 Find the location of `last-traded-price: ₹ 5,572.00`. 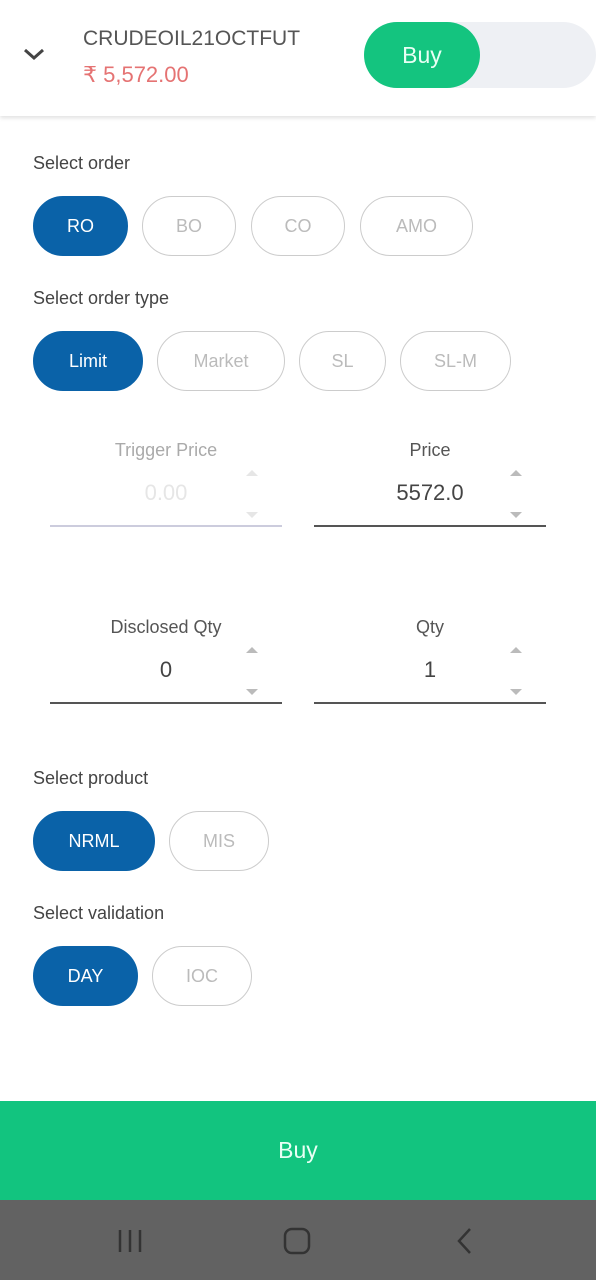

last-traded-price: ₹ 5,572.00 is located at coordinates (136, 74).